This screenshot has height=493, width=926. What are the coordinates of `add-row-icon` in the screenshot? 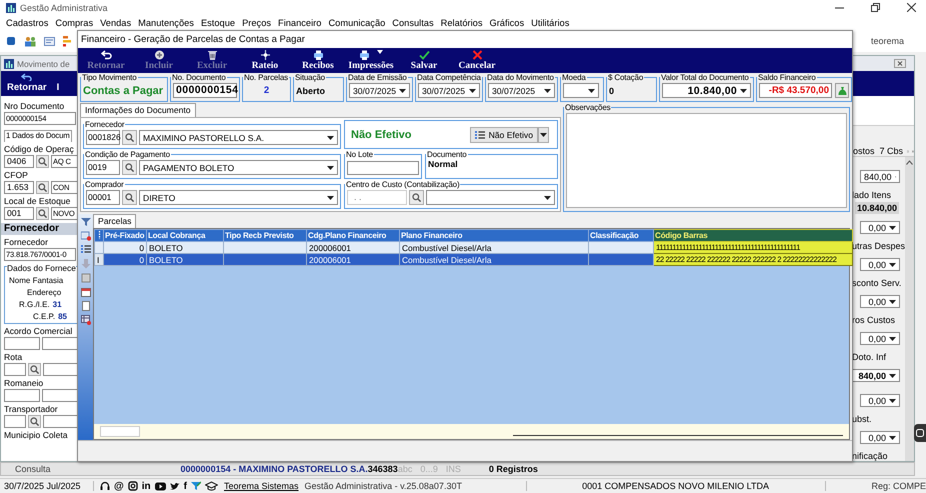 It's located at (85, 236).